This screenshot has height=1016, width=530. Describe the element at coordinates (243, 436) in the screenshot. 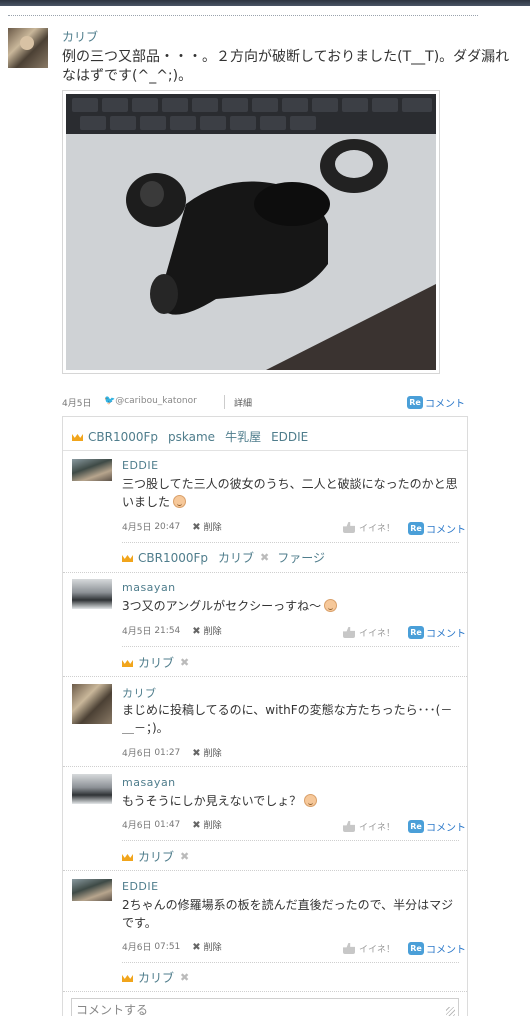

I see `liker-name: 牛乳屋` at that location.